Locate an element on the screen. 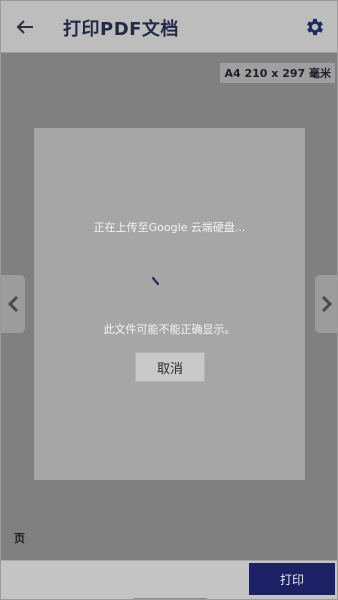  pages-label: 页 is located at coordinates (19, 538).